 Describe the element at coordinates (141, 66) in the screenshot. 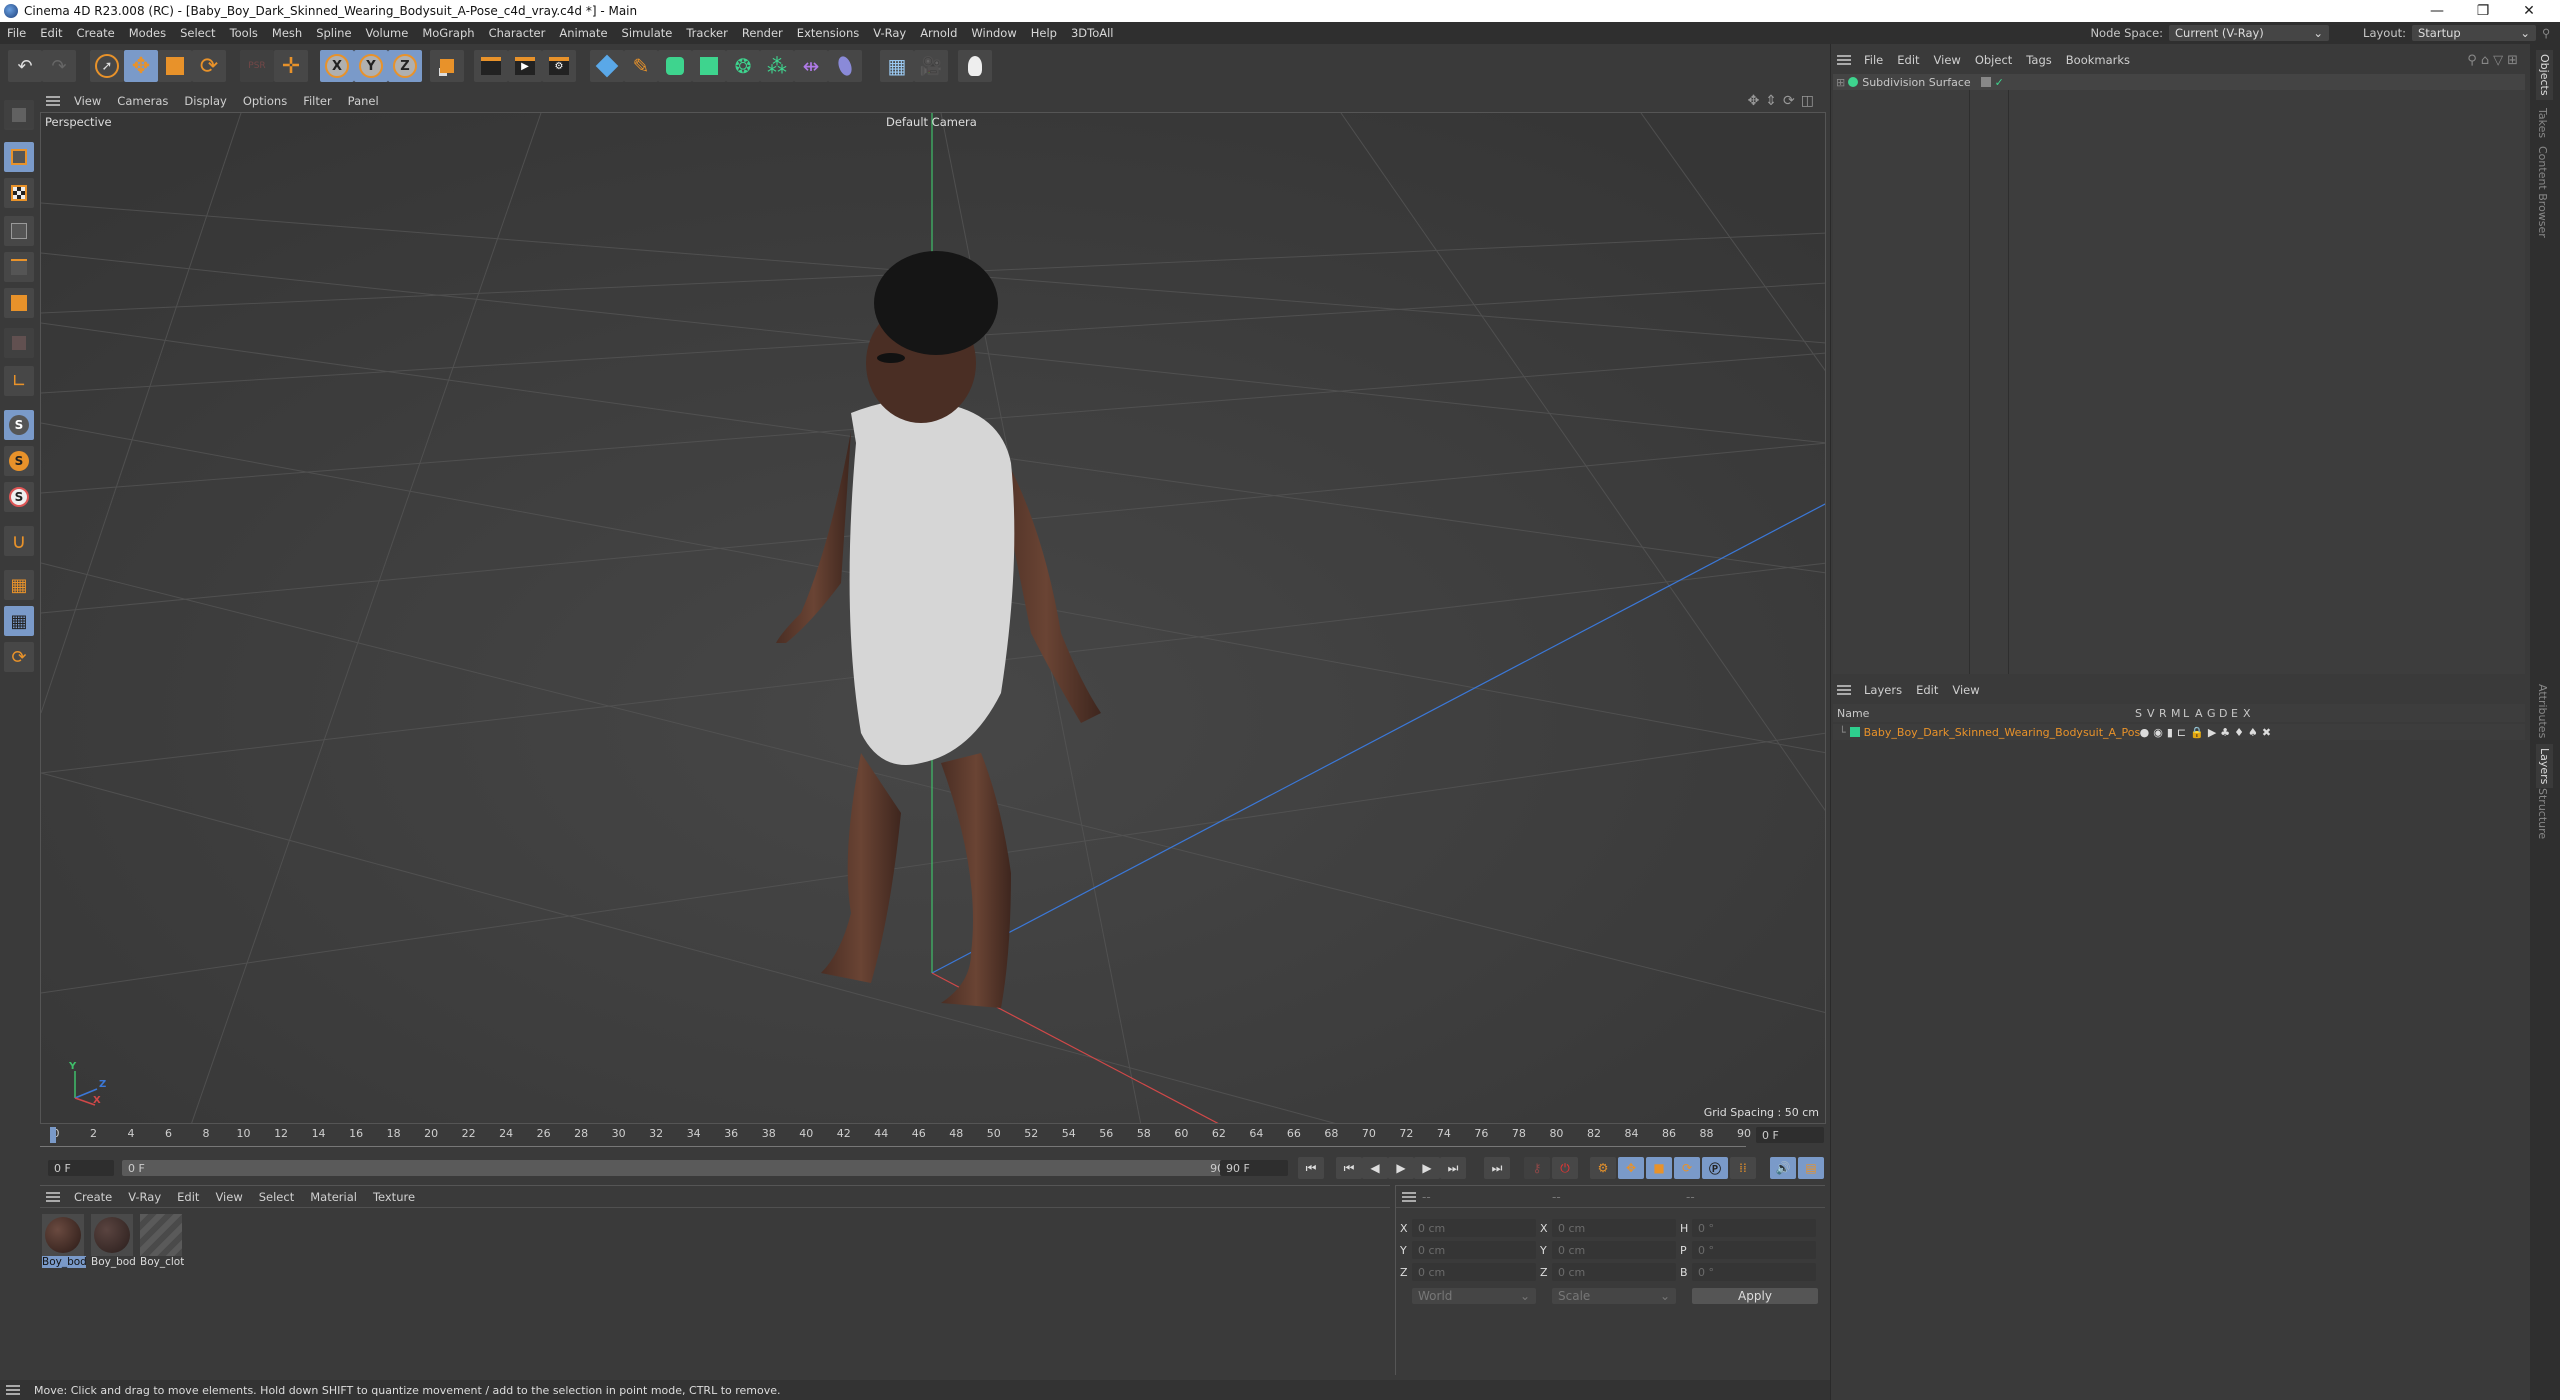

I see `move-tool-button: ✥` at that location.